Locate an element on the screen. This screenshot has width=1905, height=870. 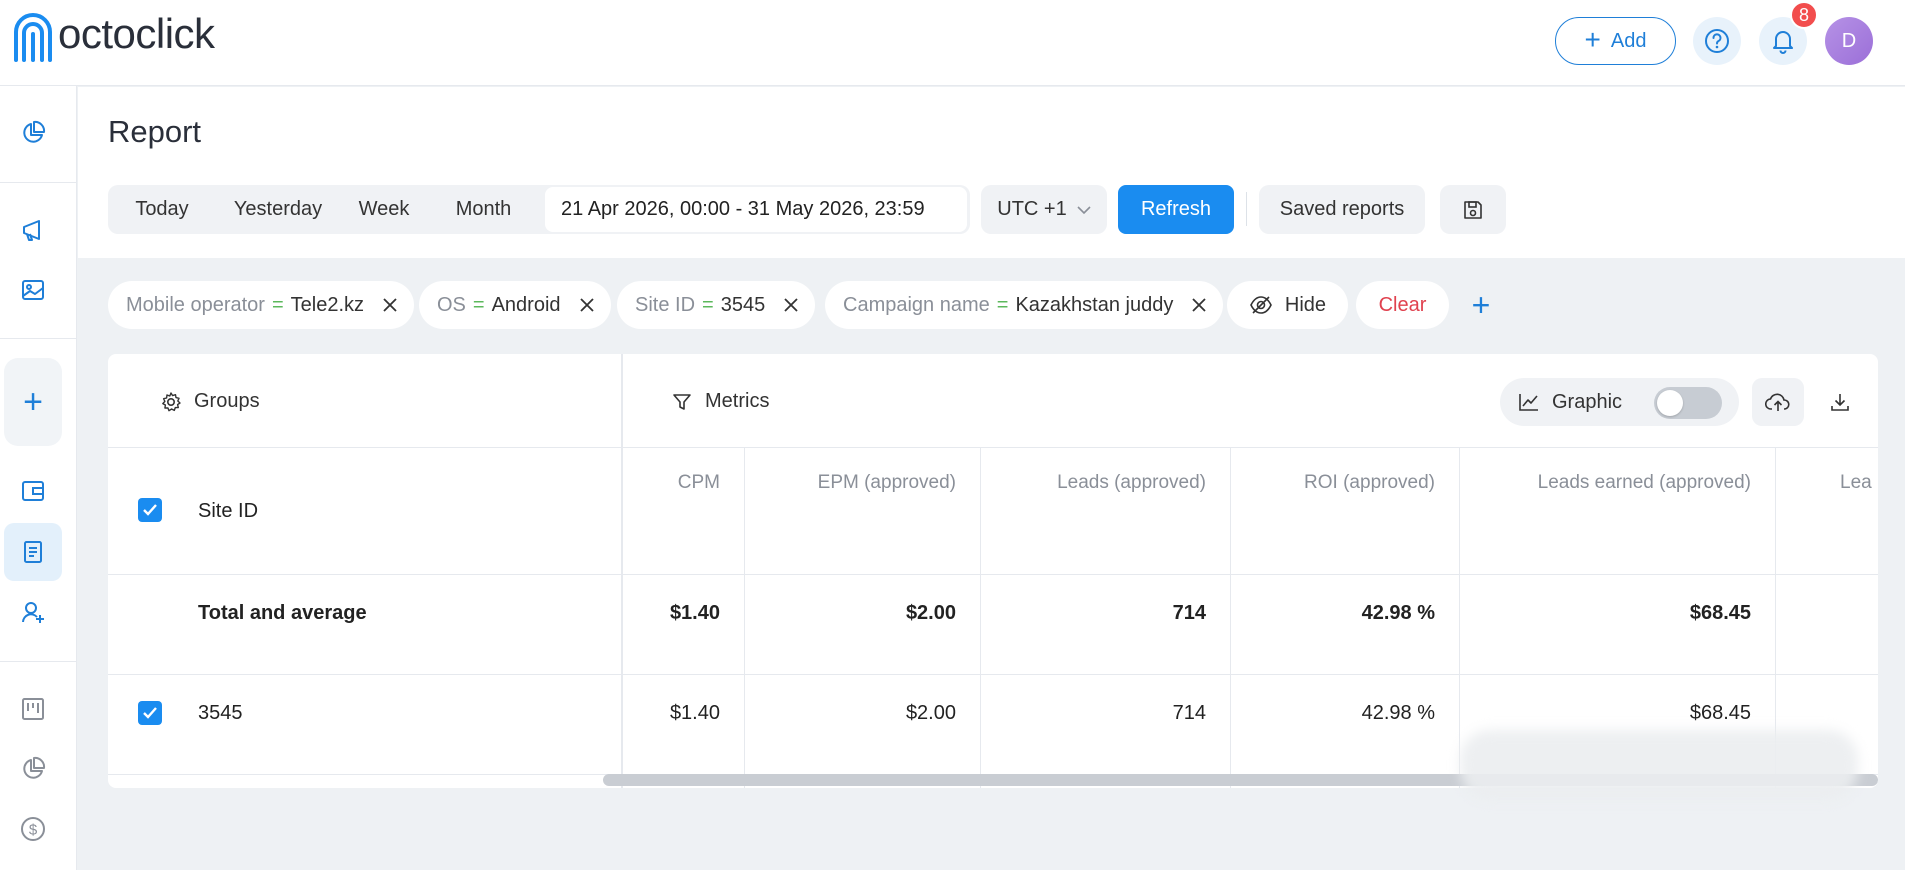
toolbar-divider is located at coordinates (1246, 209).